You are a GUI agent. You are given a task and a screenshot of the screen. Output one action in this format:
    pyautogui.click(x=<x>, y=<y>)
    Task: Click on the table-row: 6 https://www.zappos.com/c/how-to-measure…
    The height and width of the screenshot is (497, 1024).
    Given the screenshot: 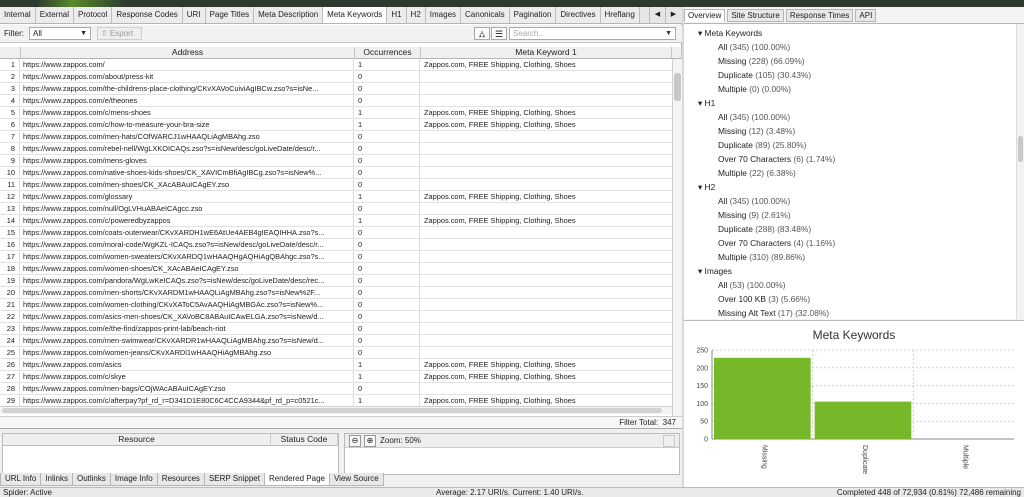 What is the action you would take?
    pyautogui.click(x=336, y=125)
    